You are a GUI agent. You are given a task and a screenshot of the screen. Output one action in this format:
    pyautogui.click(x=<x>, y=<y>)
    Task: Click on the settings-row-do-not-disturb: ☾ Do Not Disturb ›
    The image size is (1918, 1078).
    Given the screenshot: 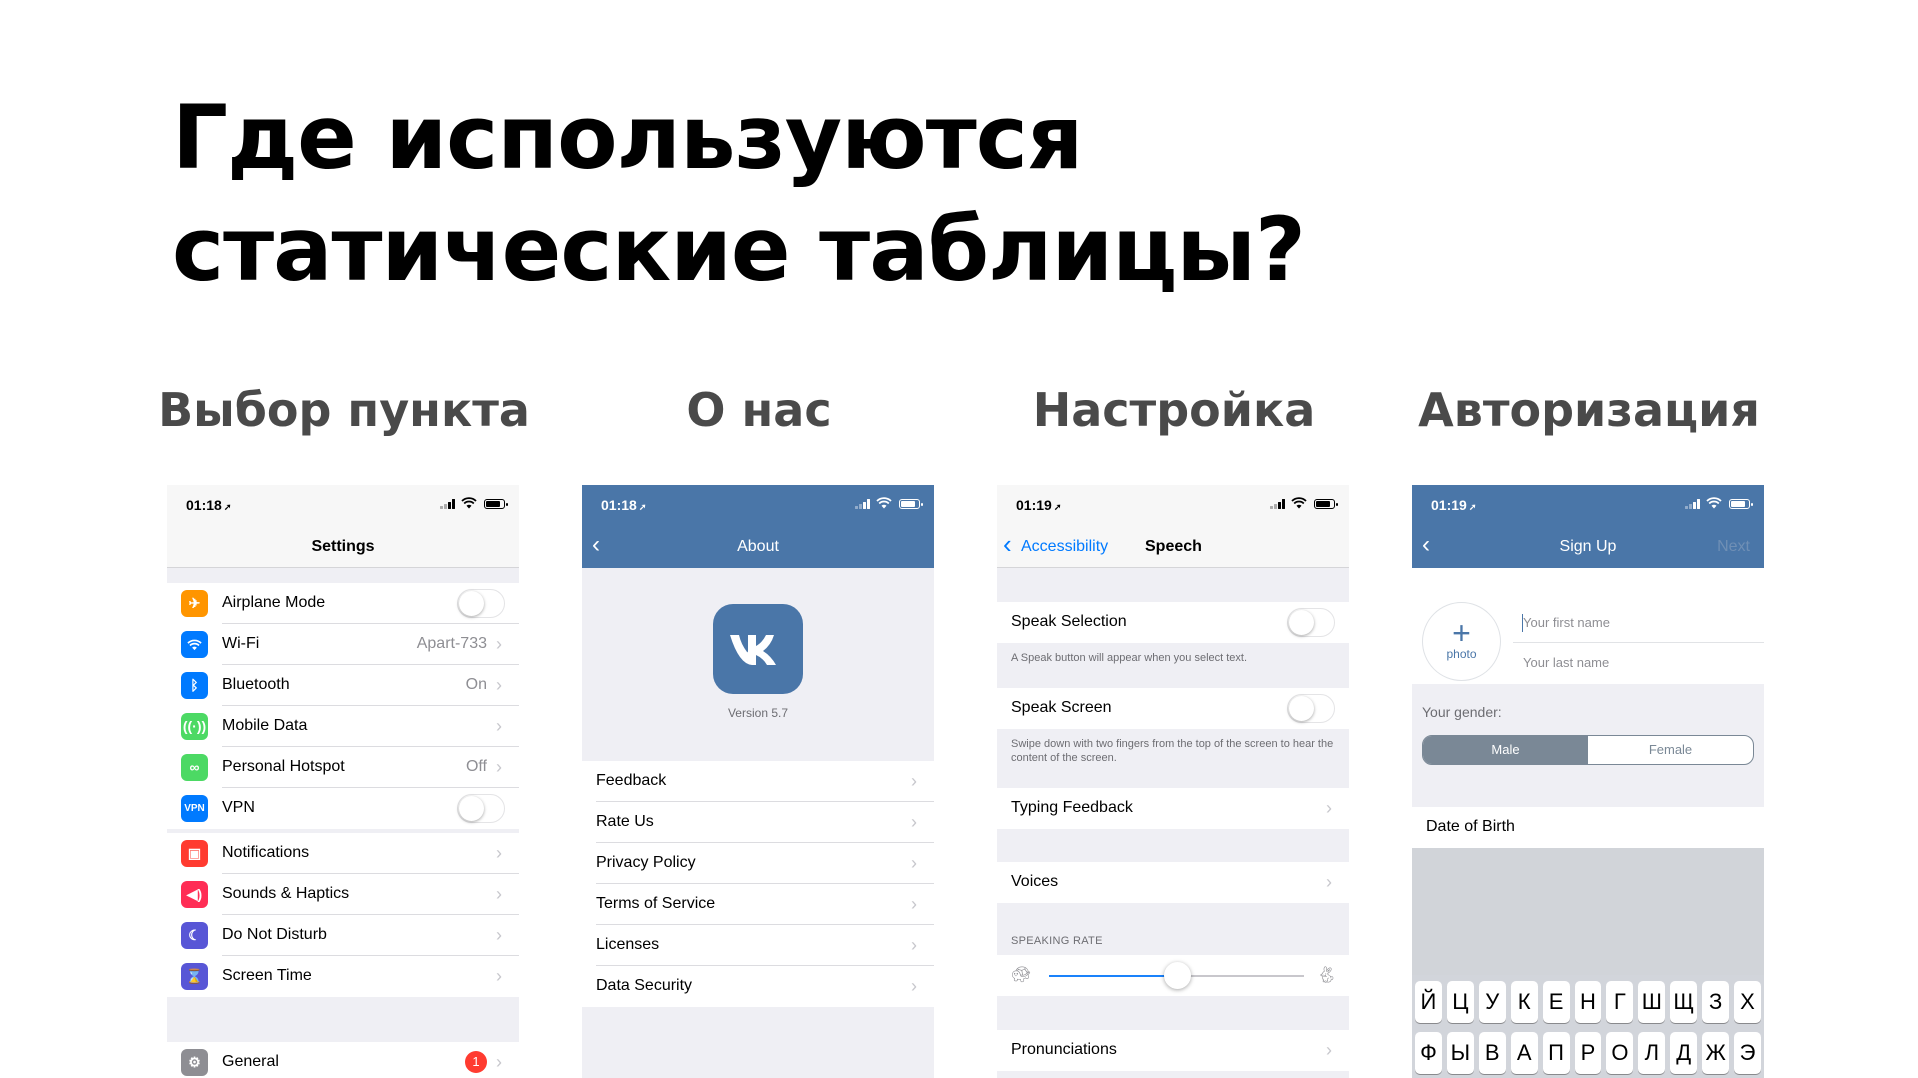 What is the action you would take?
    pyautogui.click(x=343, y=935)
    